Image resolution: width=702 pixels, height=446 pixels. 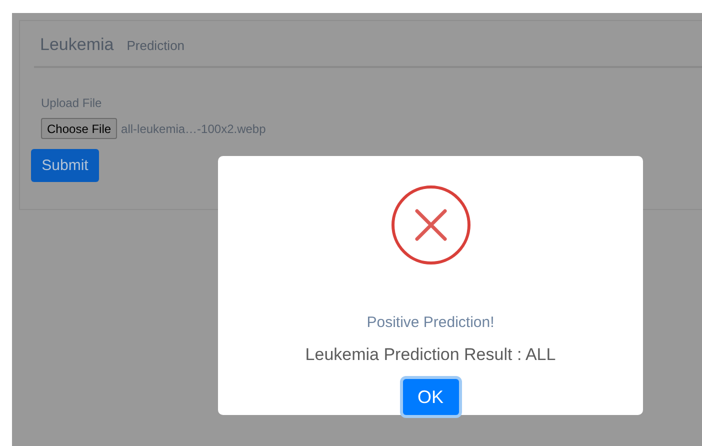 What do you see at coordinates (430, 225) in the screenshot?
I see `error-icon` at bounding box center [430, 225].